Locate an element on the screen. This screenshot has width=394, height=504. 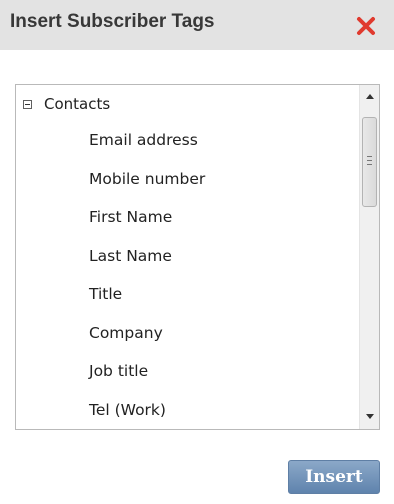
close-button is located at coordinates (366, 26).